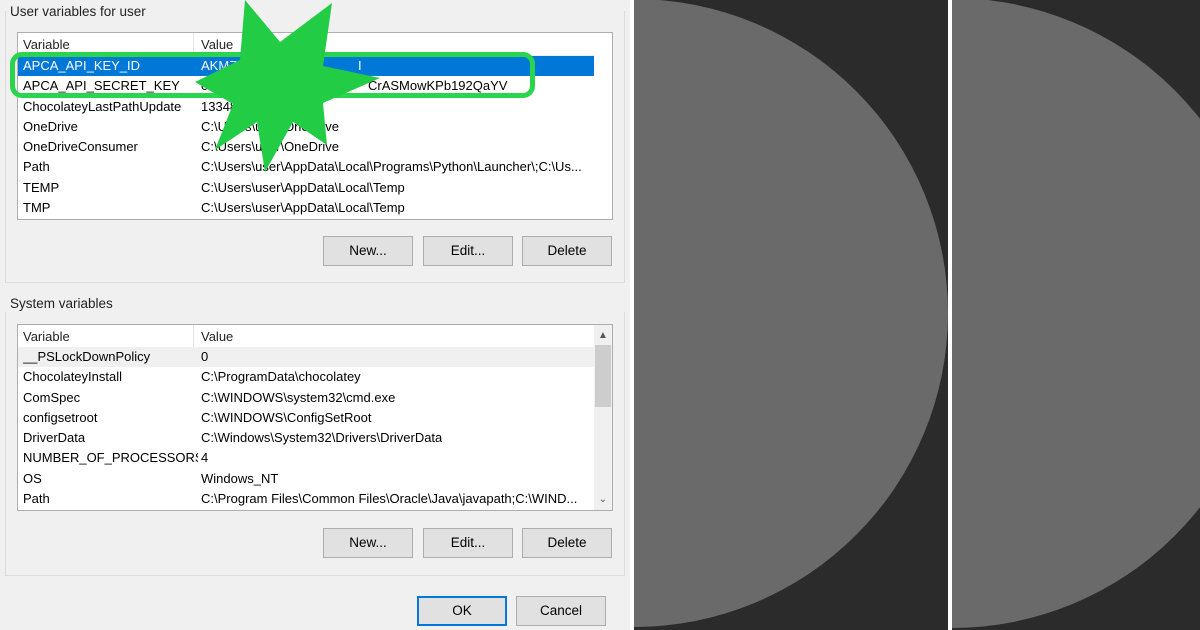 This screenshot has height=630, width=1200. I want to click on variable-name: TMP, so click(37, 208).